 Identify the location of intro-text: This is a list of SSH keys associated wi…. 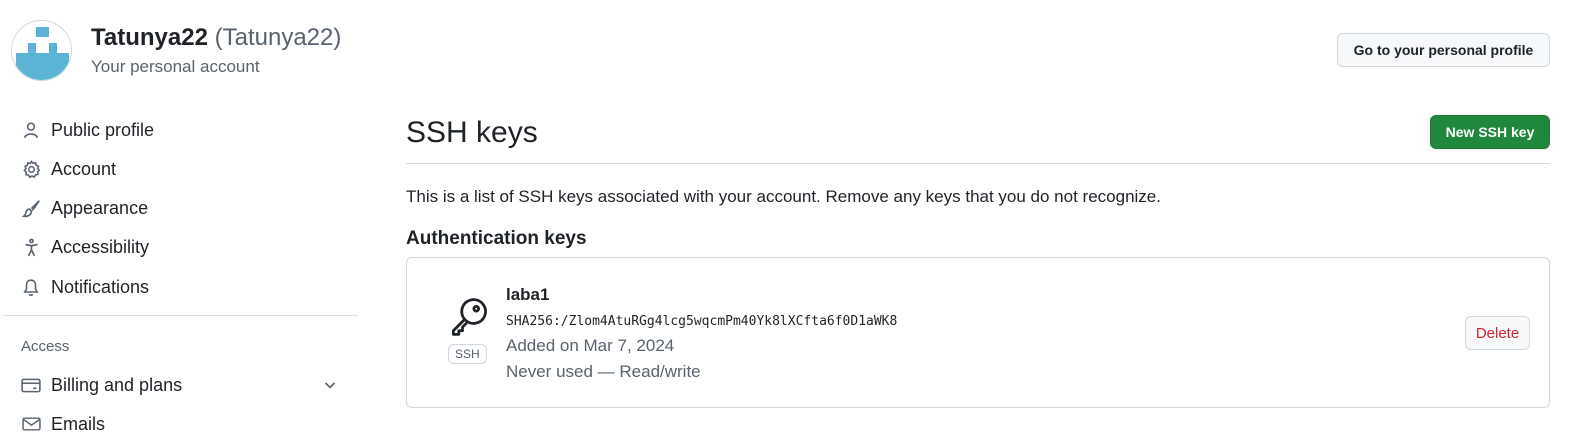
(783, 196).